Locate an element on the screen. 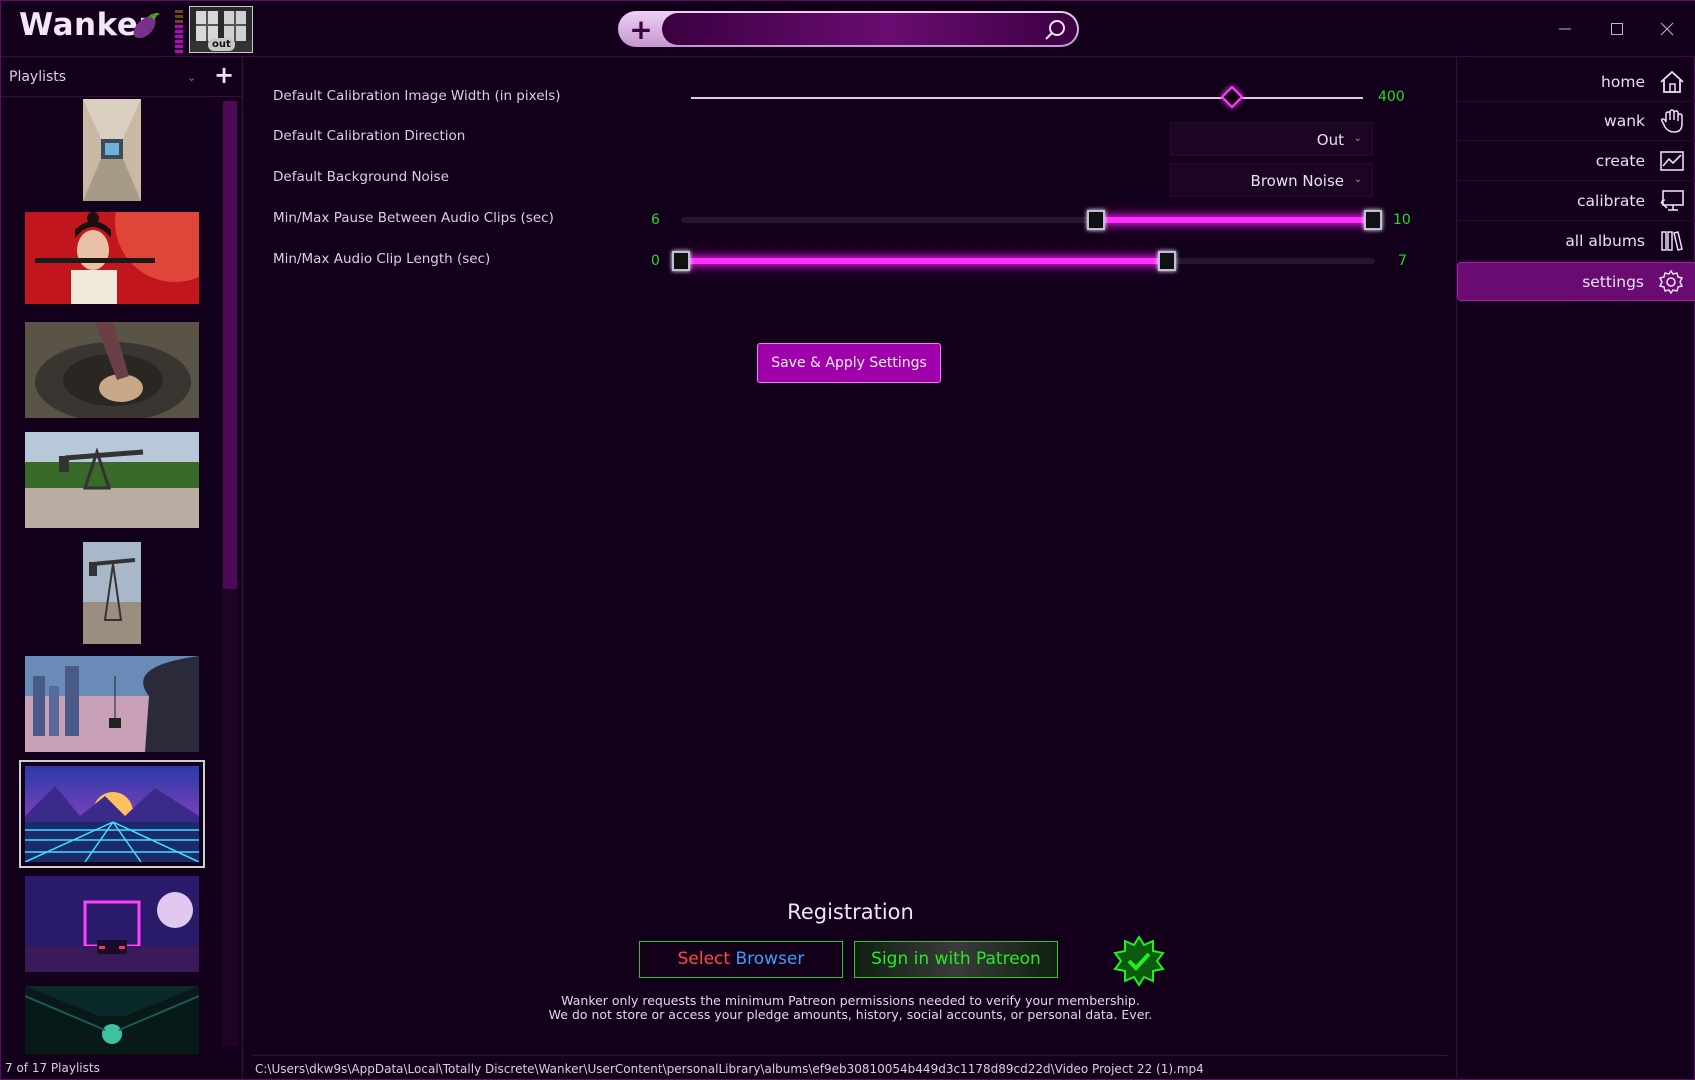  clip-length-max-value: 7 is located at coordinates (1402, 261).